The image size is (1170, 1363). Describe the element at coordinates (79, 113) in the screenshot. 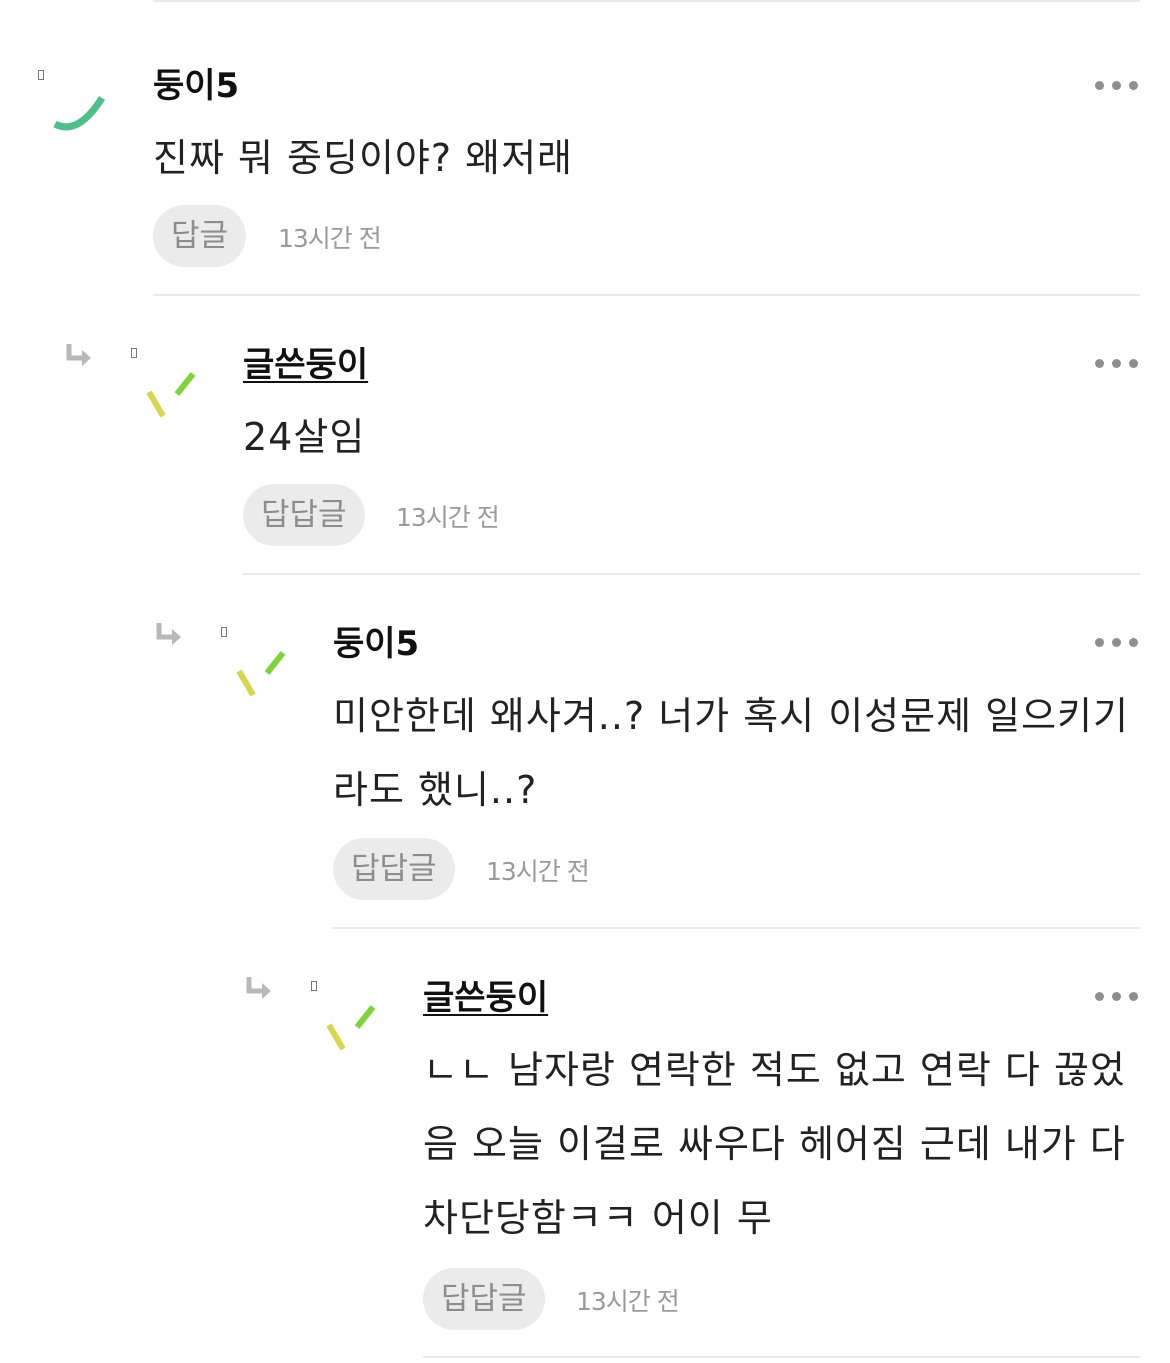

I see `avatar-arc-icon` at that location.